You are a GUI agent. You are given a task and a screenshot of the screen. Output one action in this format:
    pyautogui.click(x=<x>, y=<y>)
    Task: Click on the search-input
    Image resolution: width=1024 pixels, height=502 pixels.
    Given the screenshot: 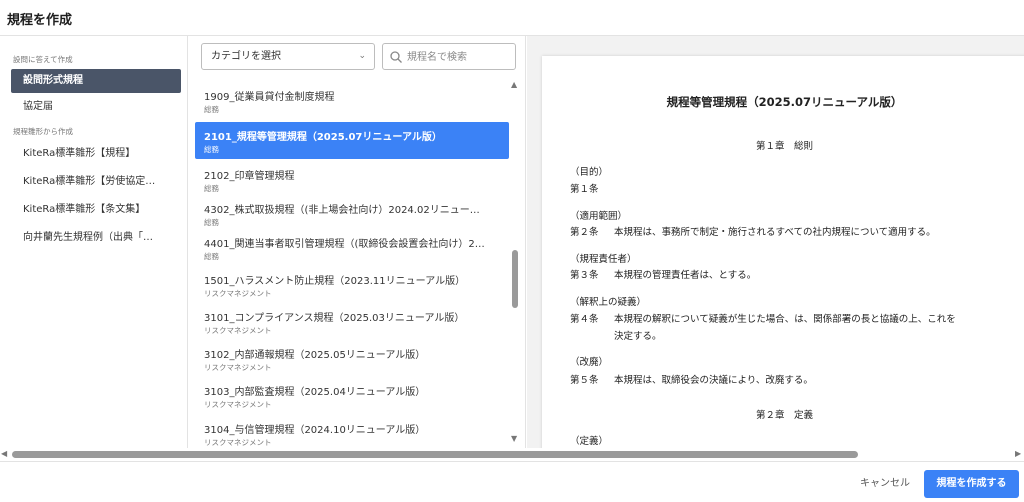 What is the action you would take?
    pyautogui.click(x=459, y=57)
    